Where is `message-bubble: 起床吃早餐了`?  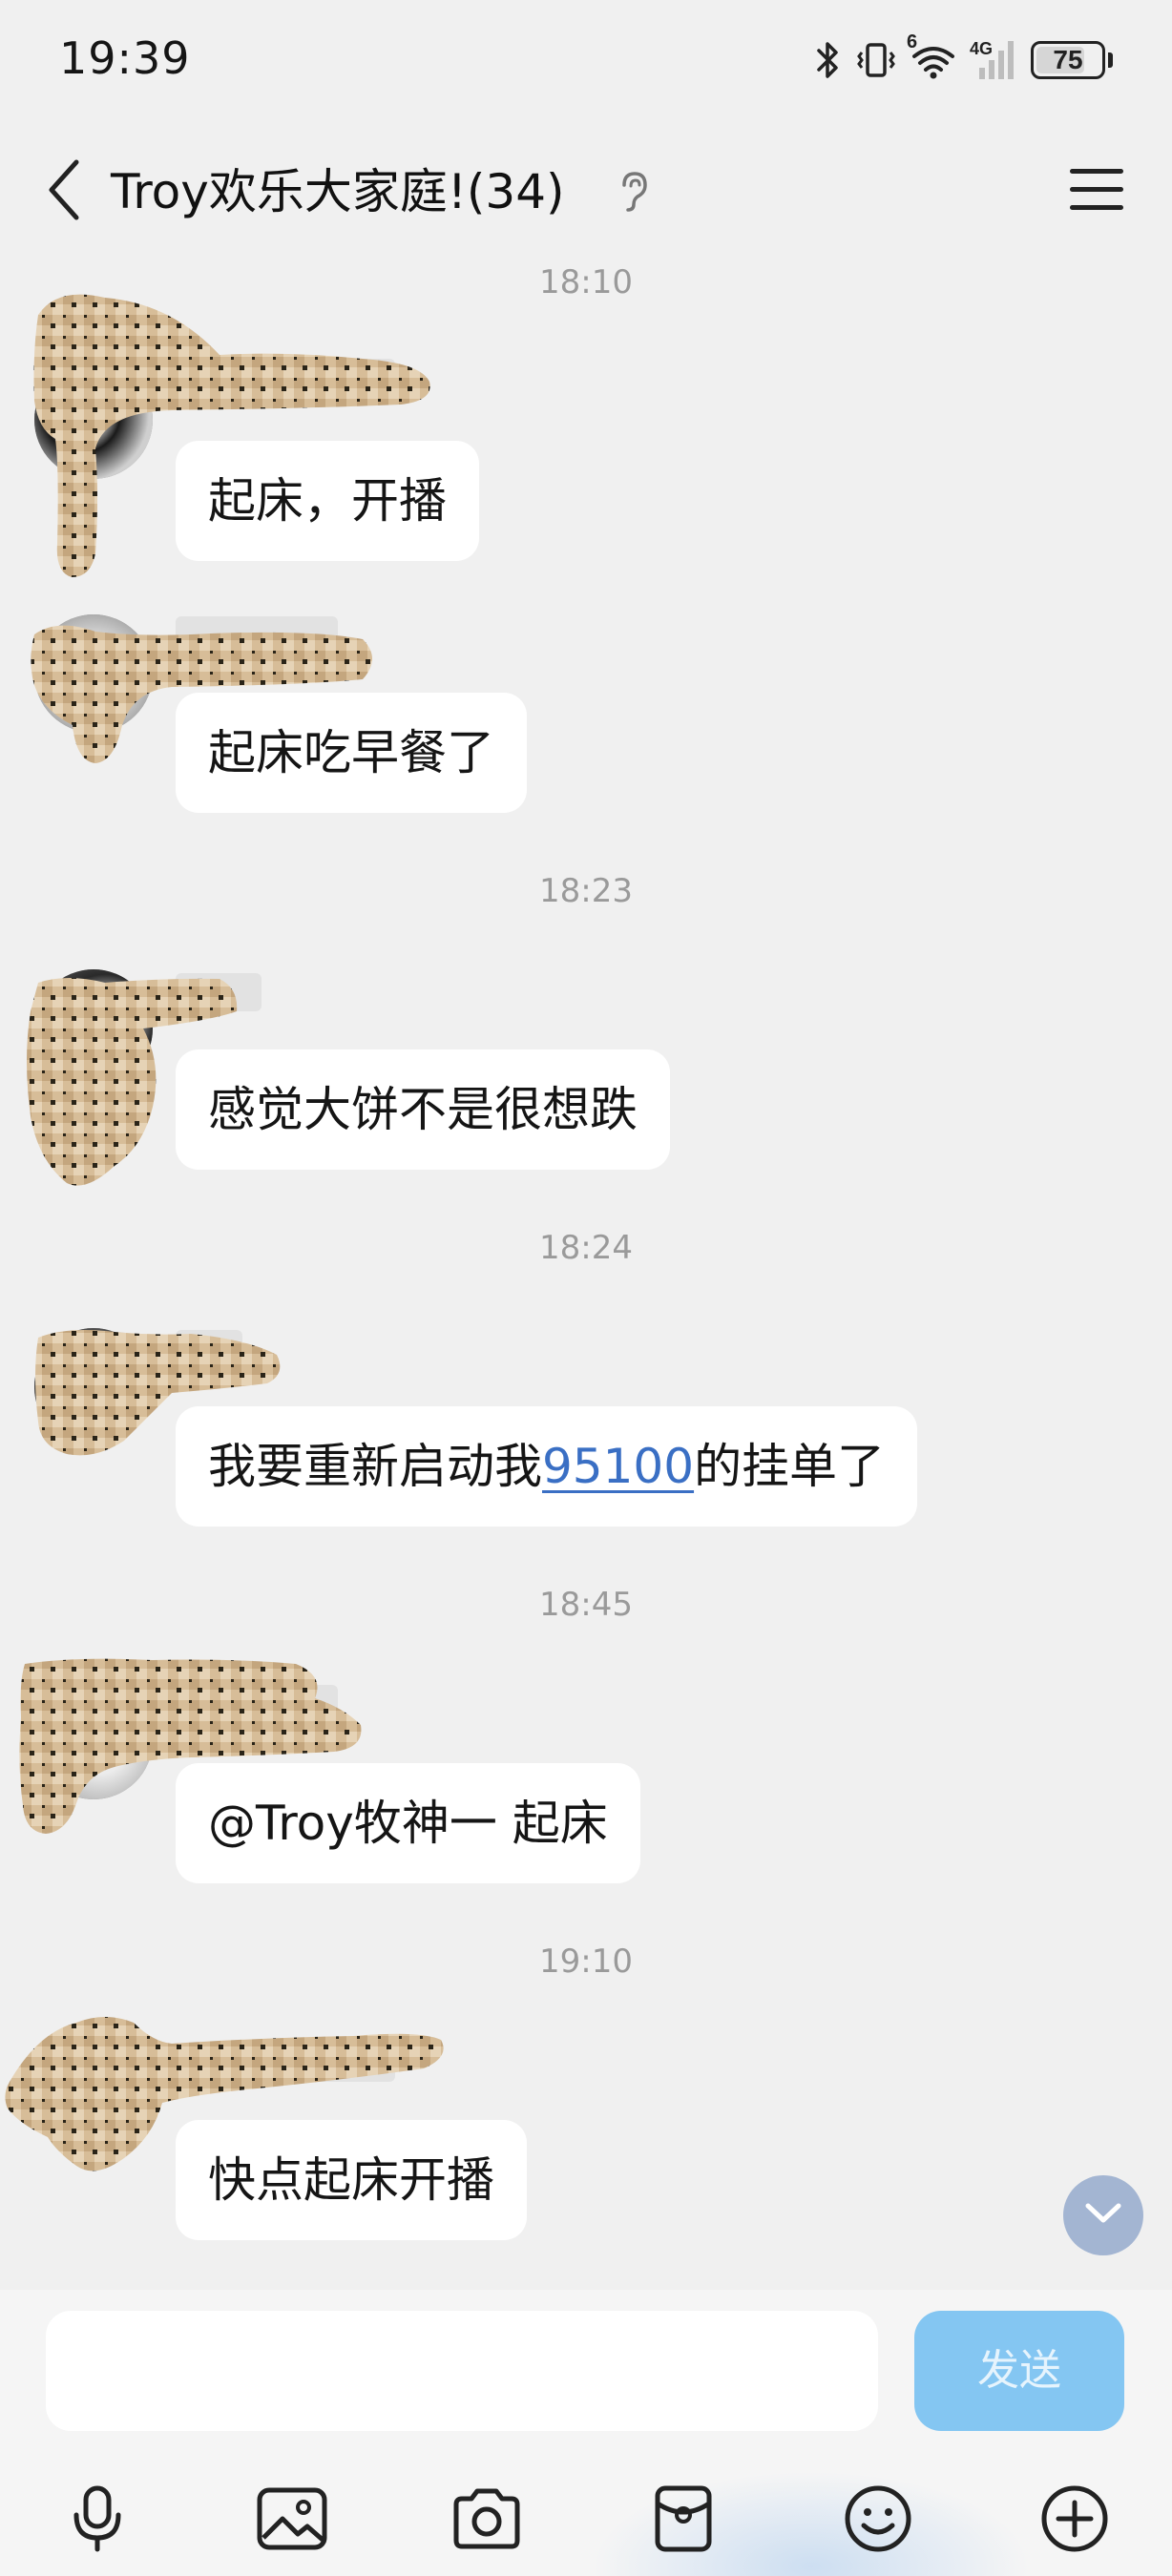 message-bubble: 起床吃早餐了 is located at coordinates (351, 753).